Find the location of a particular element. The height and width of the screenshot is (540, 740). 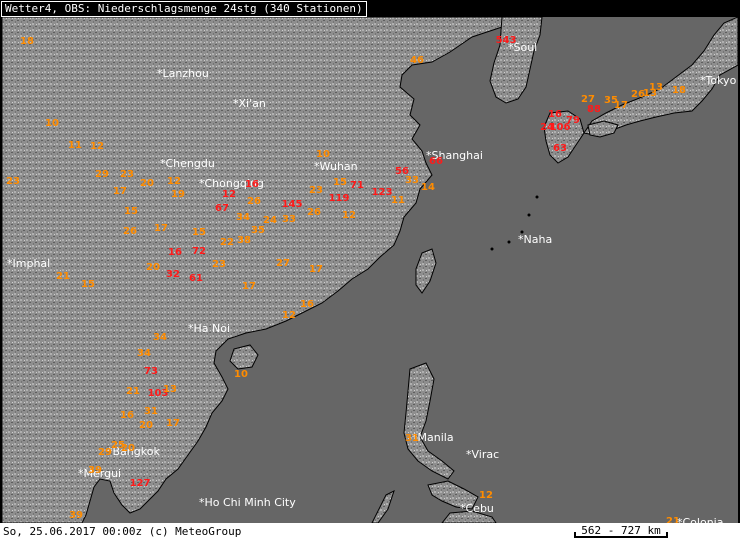

station-value: 119 is located at coordinates (339, 198).